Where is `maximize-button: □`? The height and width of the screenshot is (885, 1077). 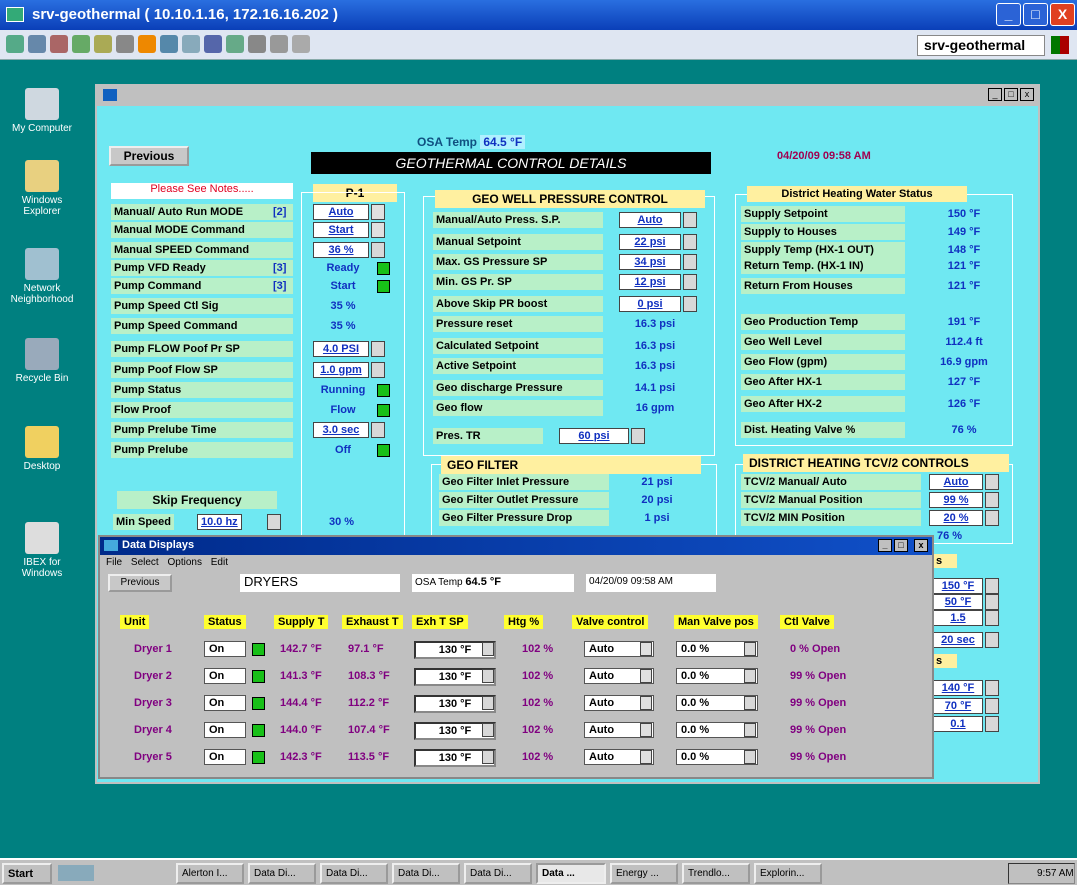
maximize-button: □ is located at coordinates (1035, 14).